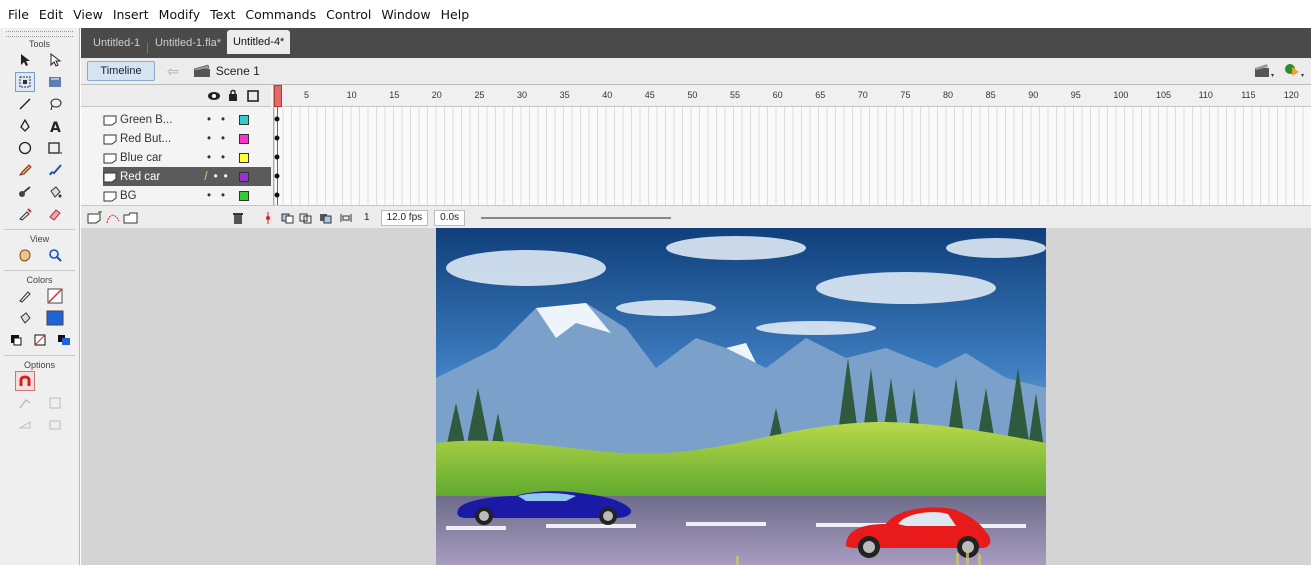 The height and width of the screenshot is (565, 1311). Describe the element at coordinates (16, 340) in the screenshot. I see `black-white-icon` at that location.